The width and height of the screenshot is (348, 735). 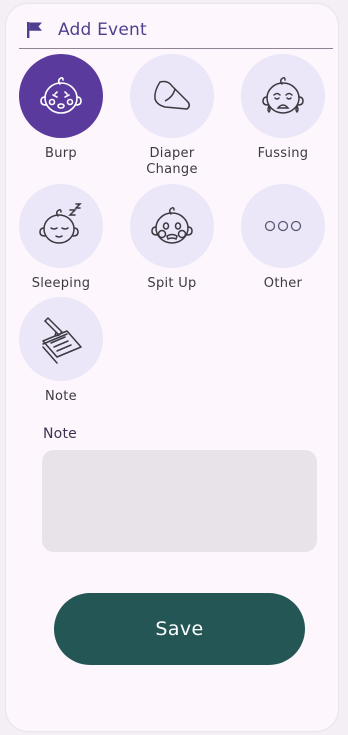 I want to click on event-fussing-circle, so click(x=283, y=96).